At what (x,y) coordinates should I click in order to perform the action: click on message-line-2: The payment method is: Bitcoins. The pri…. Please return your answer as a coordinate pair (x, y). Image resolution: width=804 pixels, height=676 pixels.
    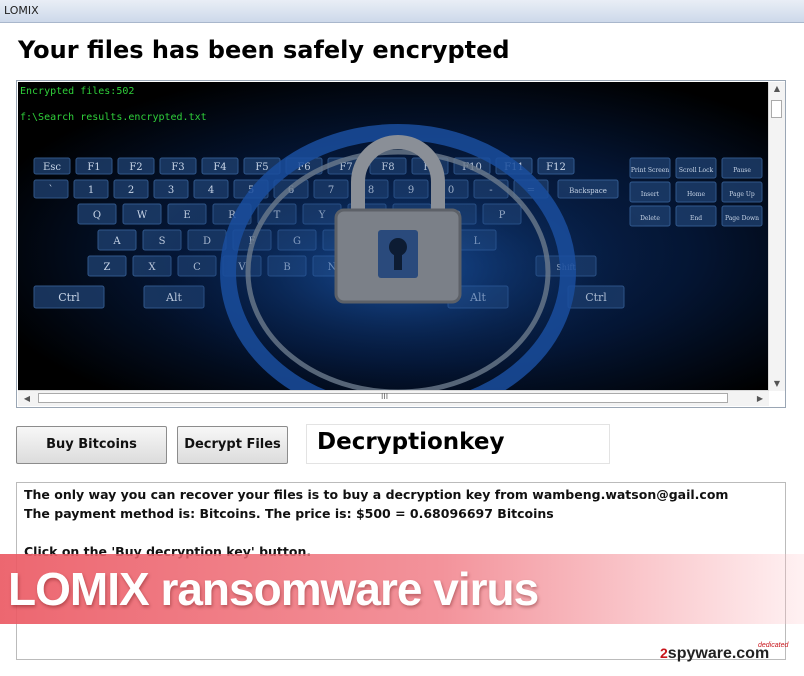
    Looking at the image, I should click on (289, 513).